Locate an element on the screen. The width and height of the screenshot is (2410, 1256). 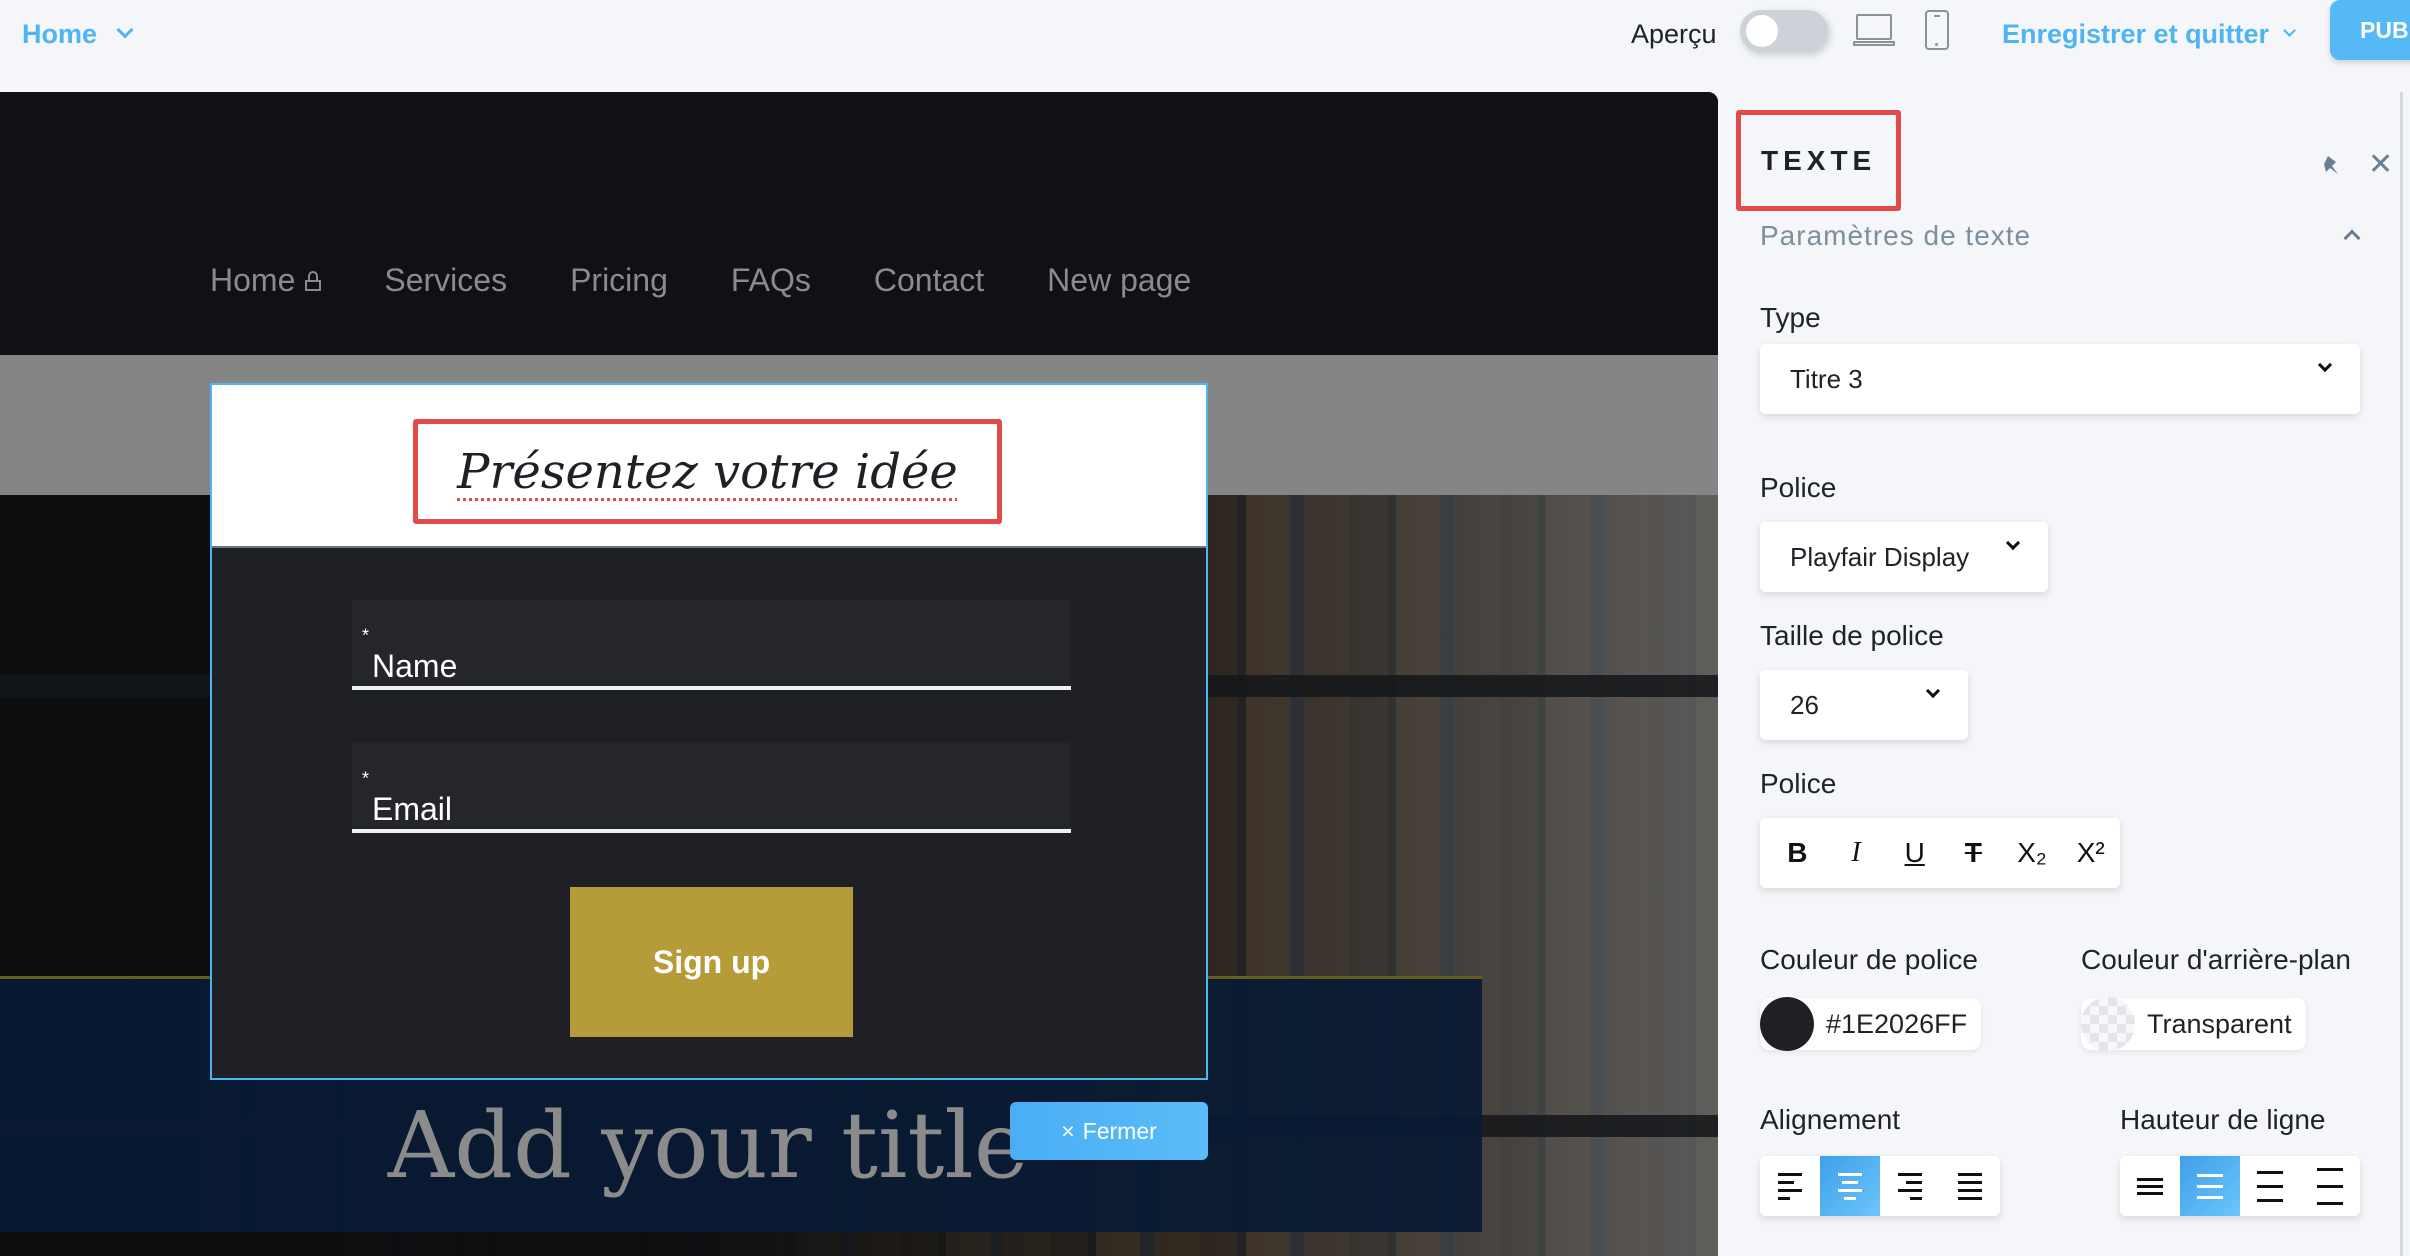
close-label: Fermer is located at coordinates (1119, 1130).